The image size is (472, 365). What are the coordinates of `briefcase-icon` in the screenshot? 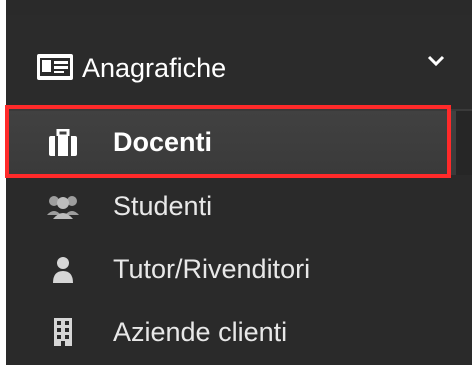 It's located at (63, 142).